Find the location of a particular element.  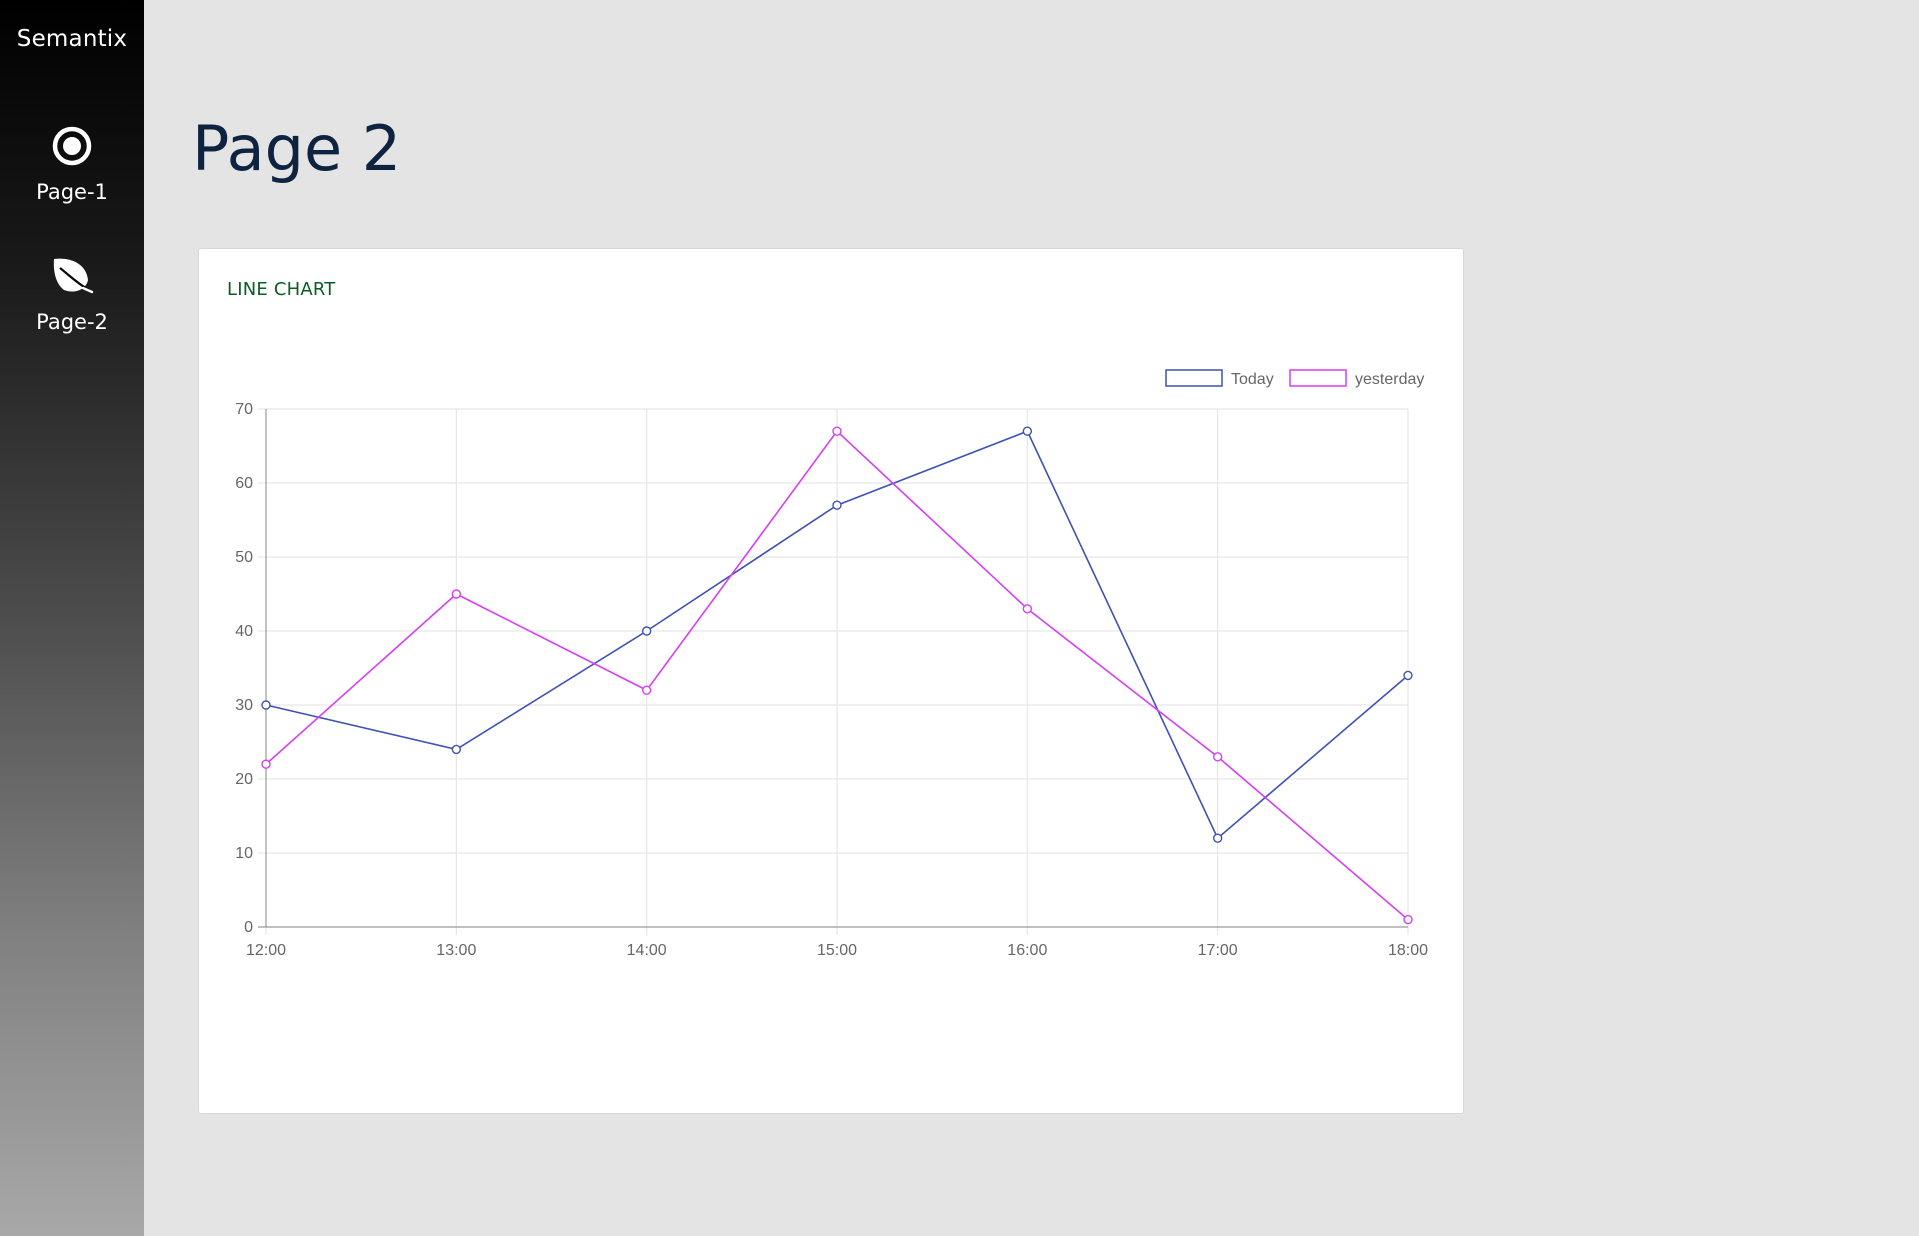

y-tick-label: 50 is located at coordinates (244, 557).